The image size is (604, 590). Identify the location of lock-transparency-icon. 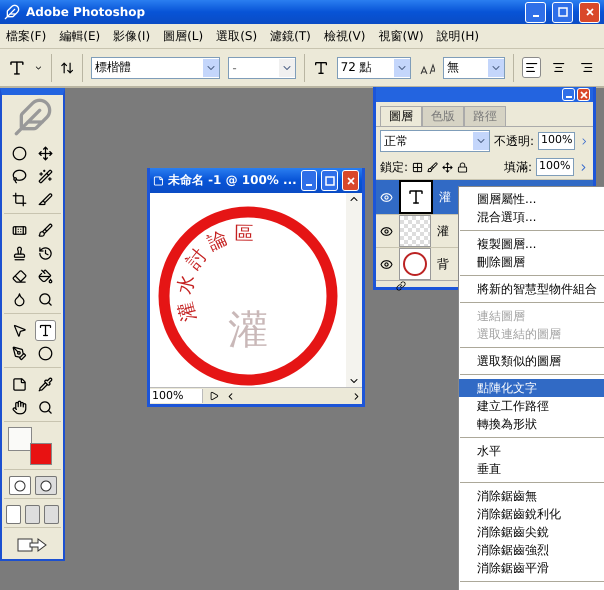
(418, 167).